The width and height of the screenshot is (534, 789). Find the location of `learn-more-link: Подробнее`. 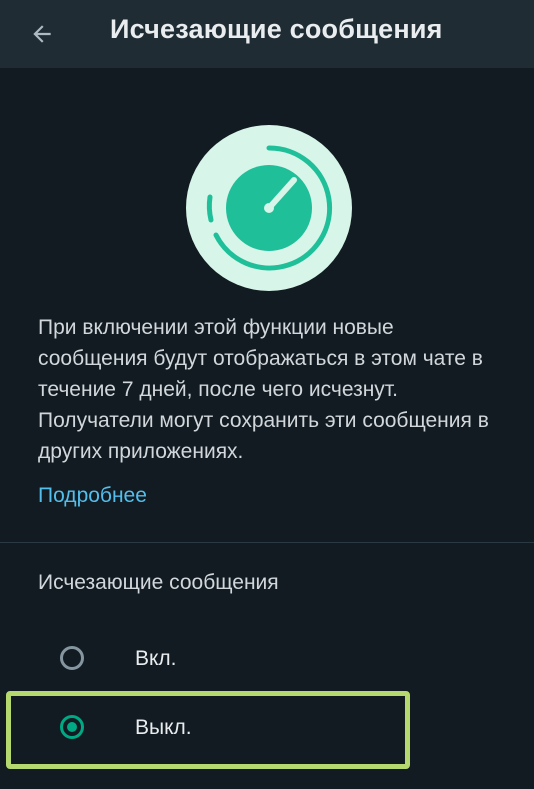

learn-more-link: Подробнее is located at coordinates (92, 496).